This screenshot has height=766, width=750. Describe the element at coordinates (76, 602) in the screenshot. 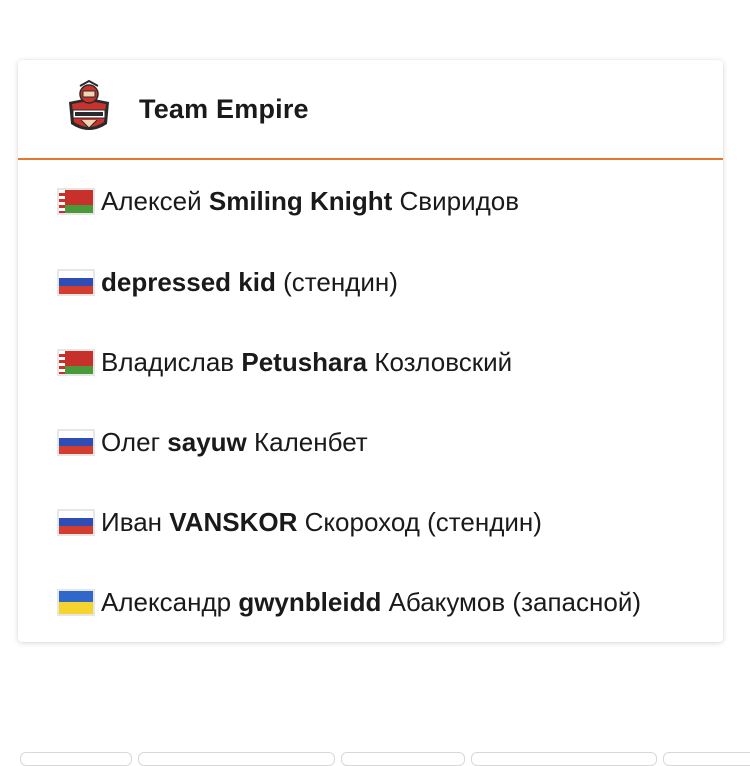

I see `ukraine-flag-icon` at that location.